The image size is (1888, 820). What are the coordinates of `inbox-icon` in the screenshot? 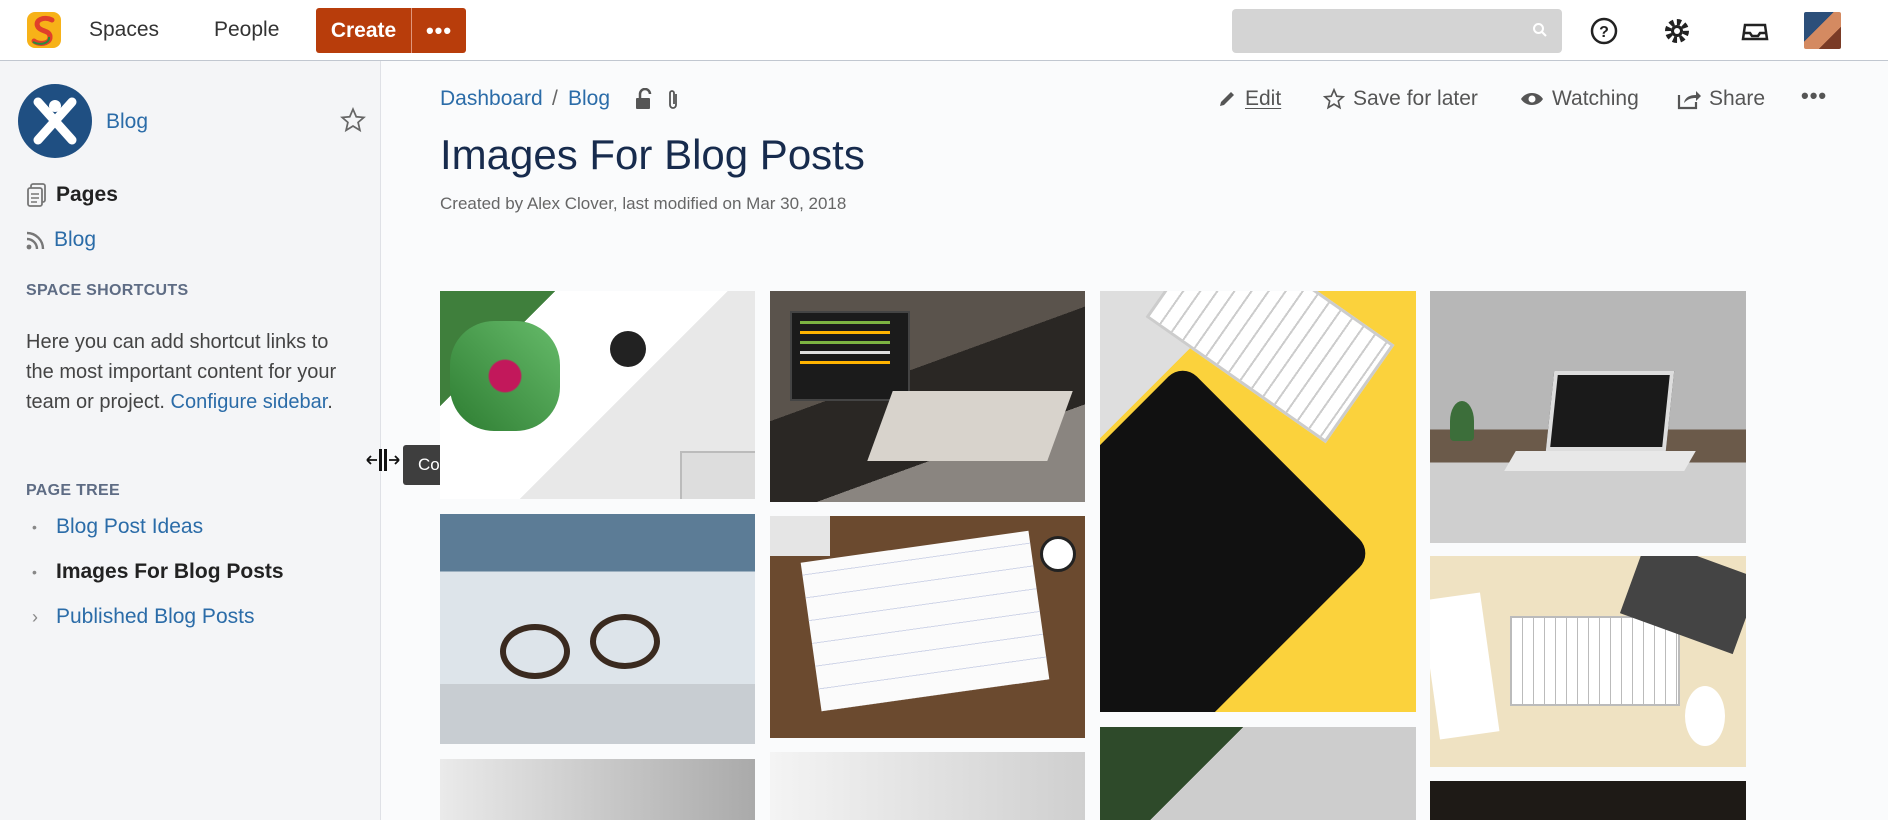 It's located at (1755, 32).